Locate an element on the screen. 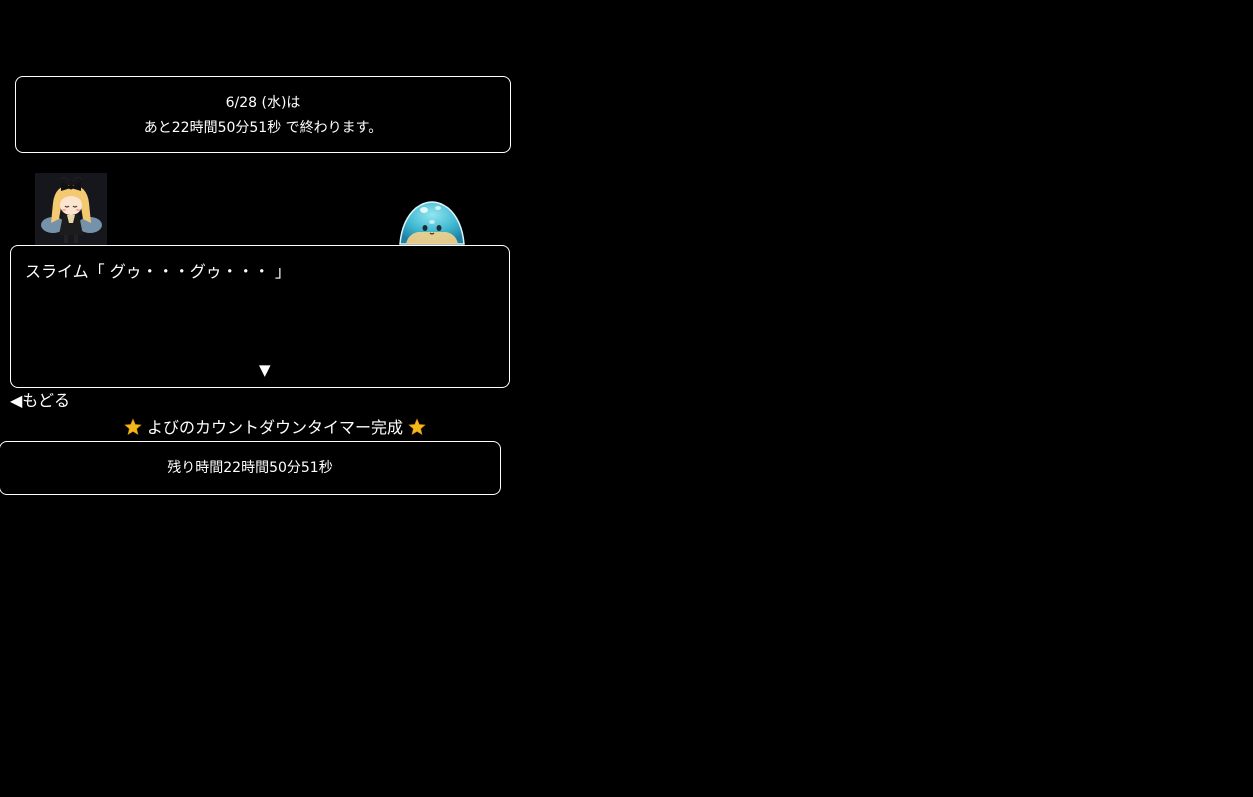  countdown-date: 6/28 (水)は is located at coordinates (263, 103).